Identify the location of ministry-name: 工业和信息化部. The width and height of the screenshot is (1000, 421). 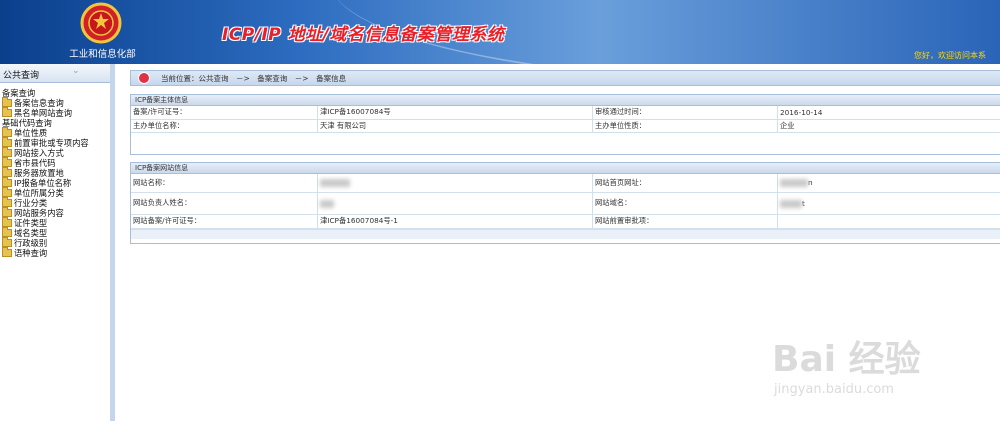
(102, 54).